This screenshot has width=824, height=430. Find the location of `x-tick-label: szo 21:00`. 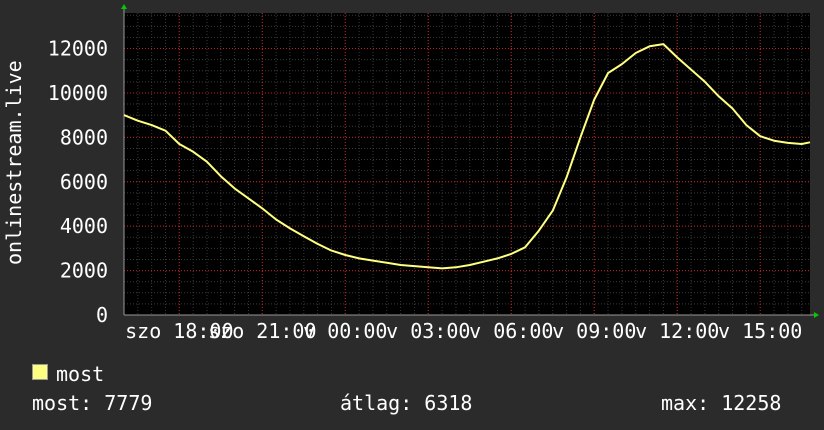

x-tick-label: szo 21:00 is located at coordinates (262, 331).